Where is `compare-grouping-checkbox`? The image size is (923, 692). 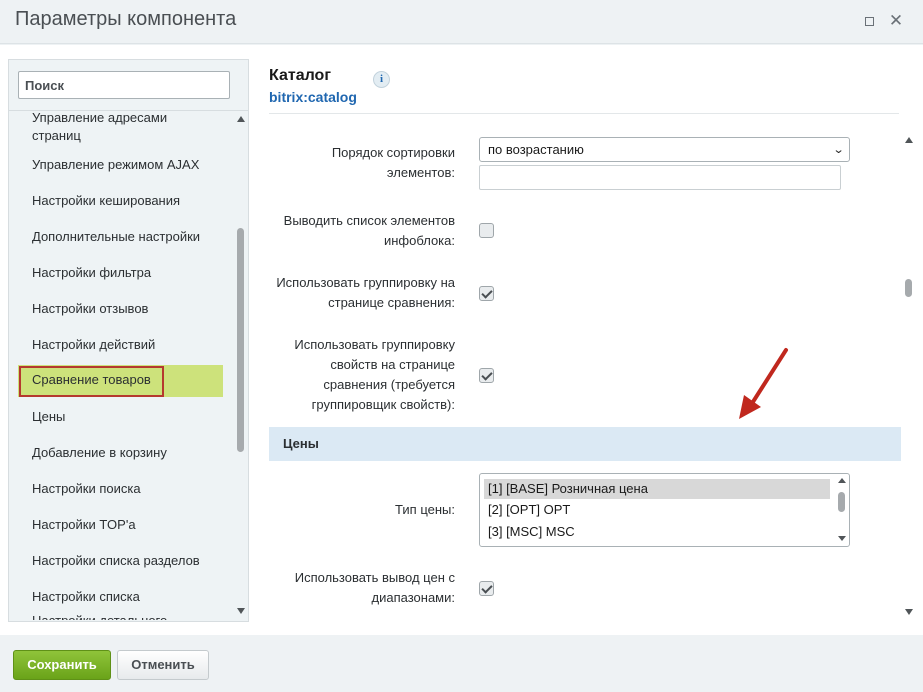 compare-grouping-checkbox is located at coordinates (486, 293).